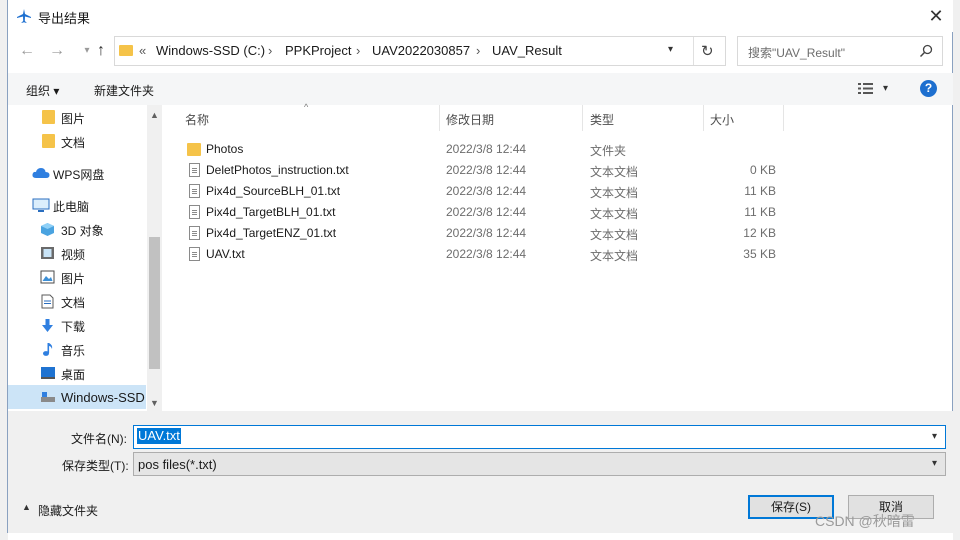 This screenshot has width=960, height=540. What do you see at coordinates (73, 374) in the screenshot?
I see `sidebar-item-desktop: 桌面` at bounding box center [73, 374].